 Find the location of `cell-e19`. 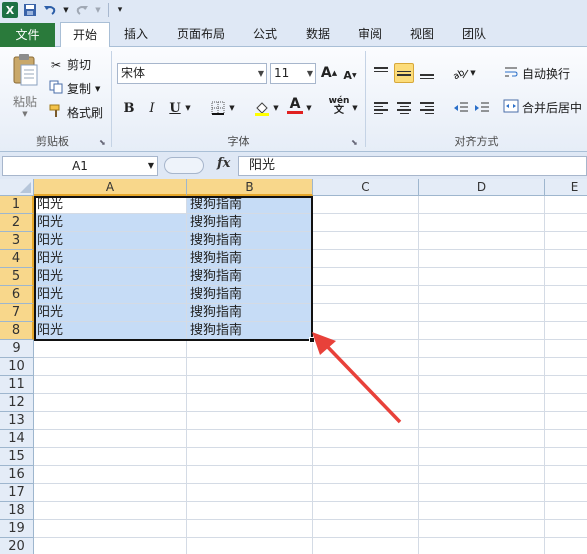

cell-e19 is located at coordinates (566, 529).